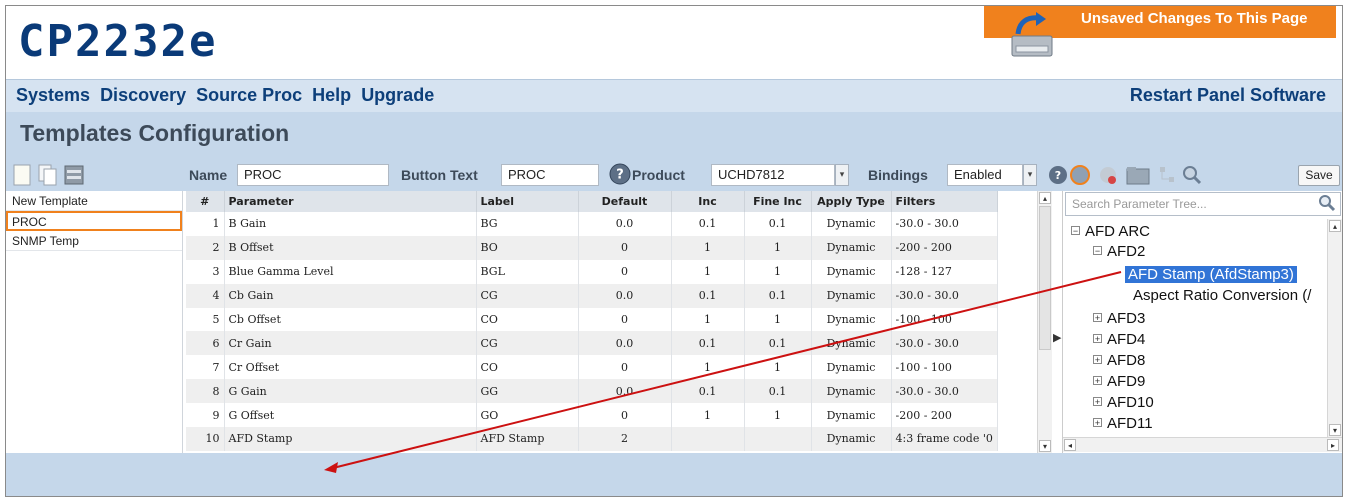 The height and width of the screenshot is (497, 1348). Describe the element at coordinates (1126, 251) in the screenshot. I see `tree-node-label: AFD2` at that location.